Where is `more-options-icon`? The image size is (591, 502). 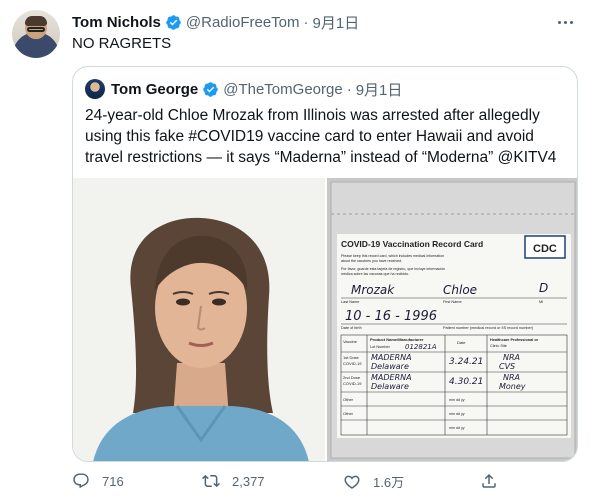 more-options-icon is located at coordinates (565, 22).